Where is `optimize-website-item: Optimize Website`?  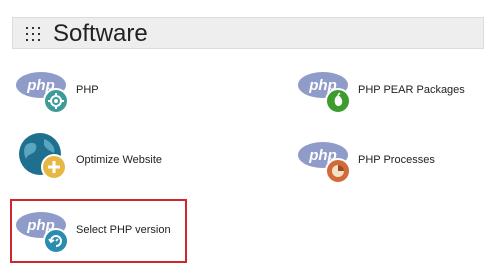 optimize-website-item: Optimize Website is located at coordinates (89, 158).